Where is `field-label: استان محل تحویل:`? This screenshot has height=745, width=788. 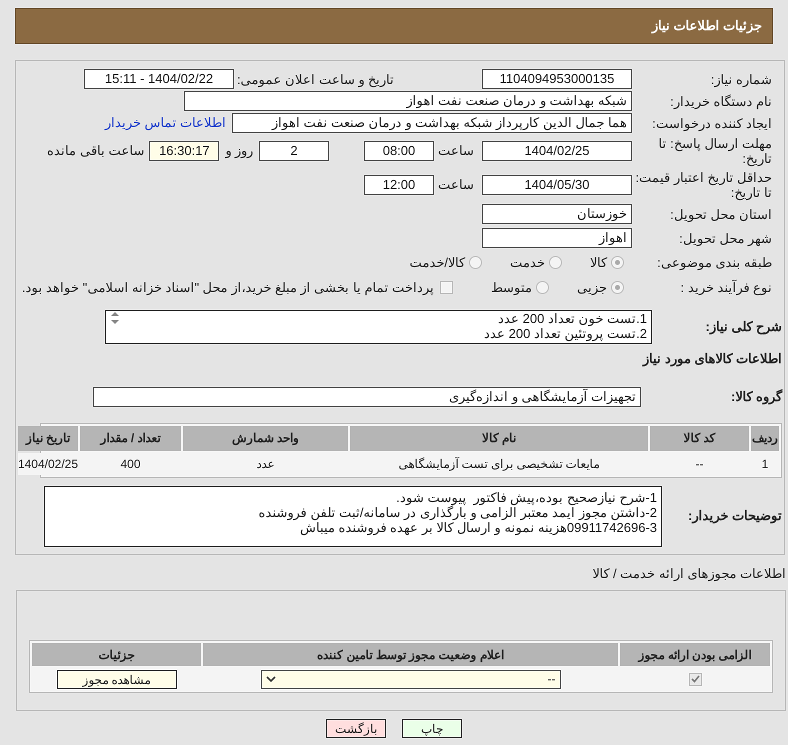 field-label: استان محل تحویل: is located at coordinates (720, 214).